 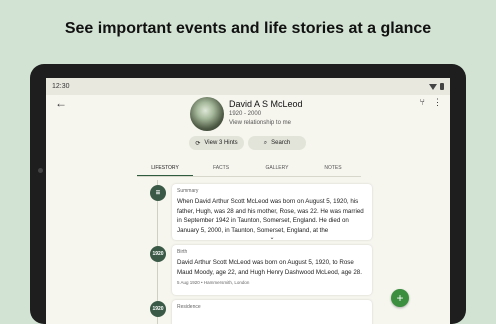 I want to click on card-title: Summary, so click(x=188, y=191).